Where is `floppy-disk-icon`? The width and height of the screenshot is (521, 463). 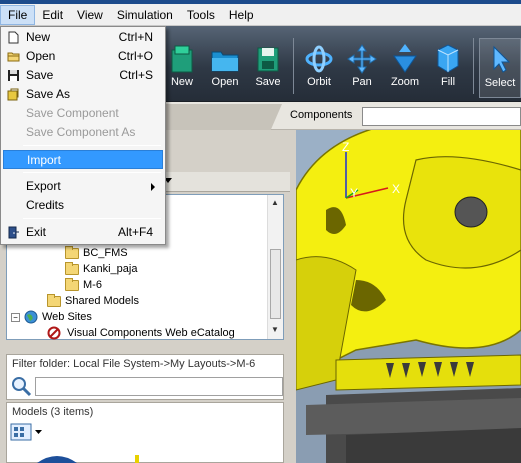 floppy-disk-icon is located at coordinates (13, 75).